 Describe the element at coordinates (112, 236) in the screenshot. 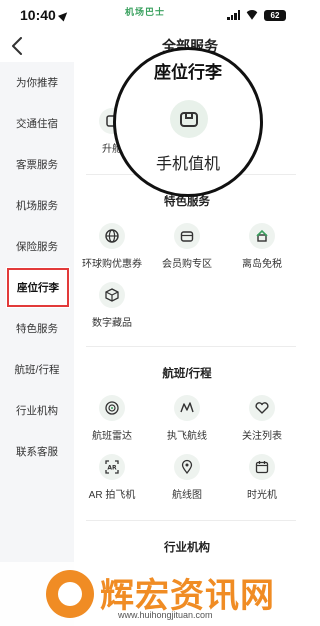

I see `globe-icon` at that location.